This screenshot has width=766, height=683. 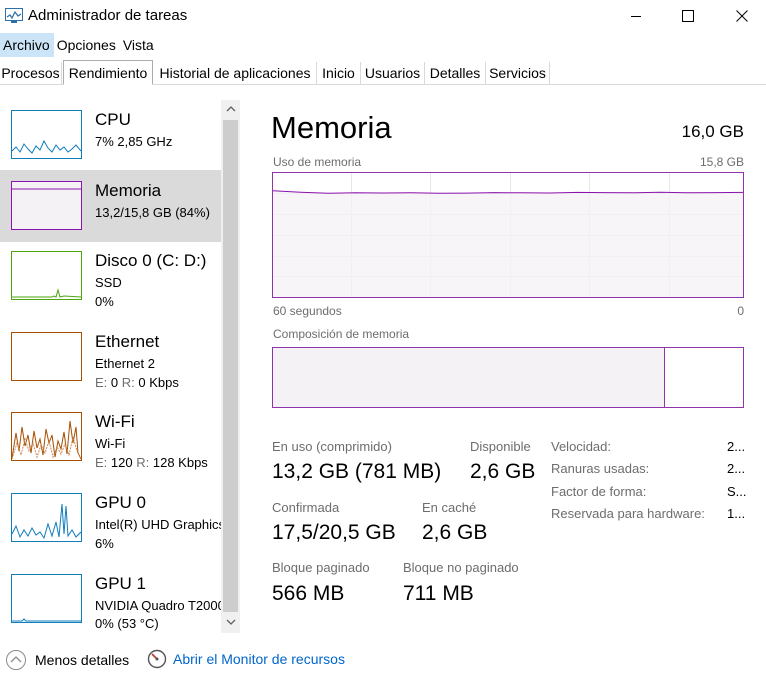 I want to click on memory-composition-bar, so click(x=508, y=377).